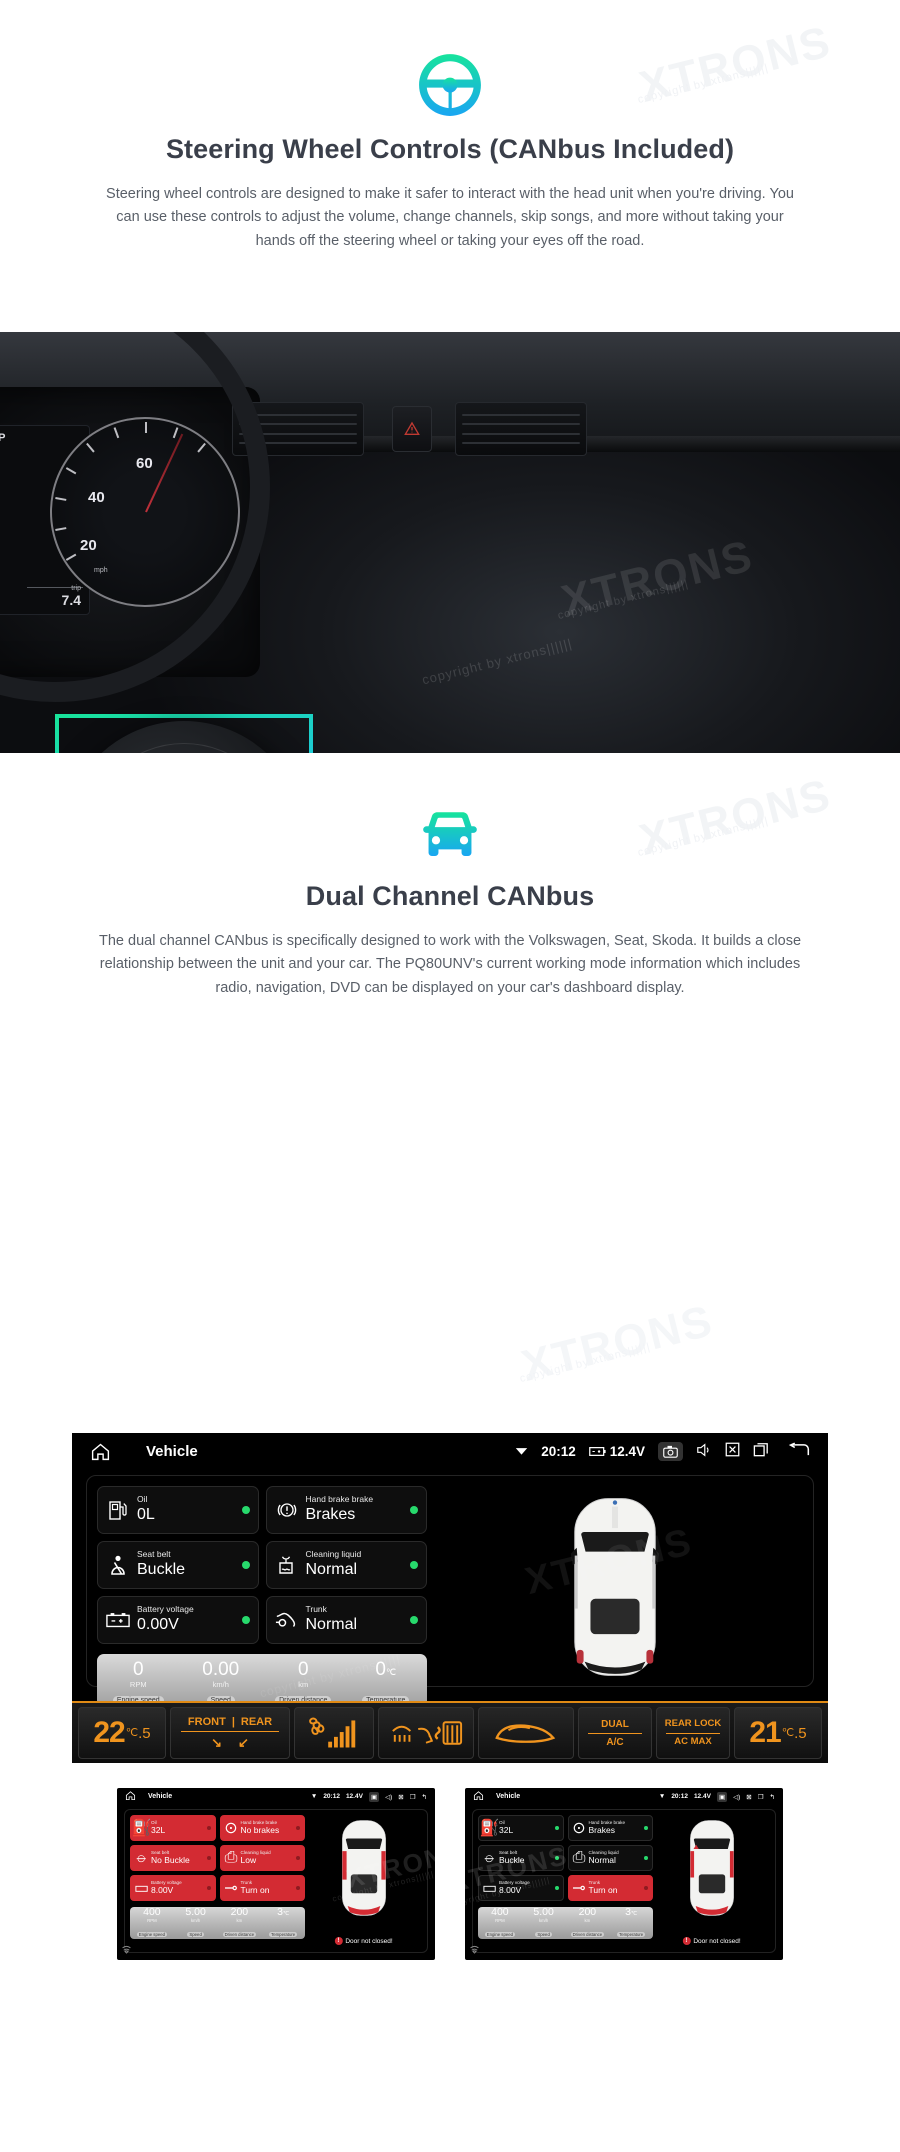 The width and height of the screenshot is (900, 2152). Describe the element at coordinates (239, 1911) in the screenshot. I see `thumb-left-stat-distance-value: 200` at that location.